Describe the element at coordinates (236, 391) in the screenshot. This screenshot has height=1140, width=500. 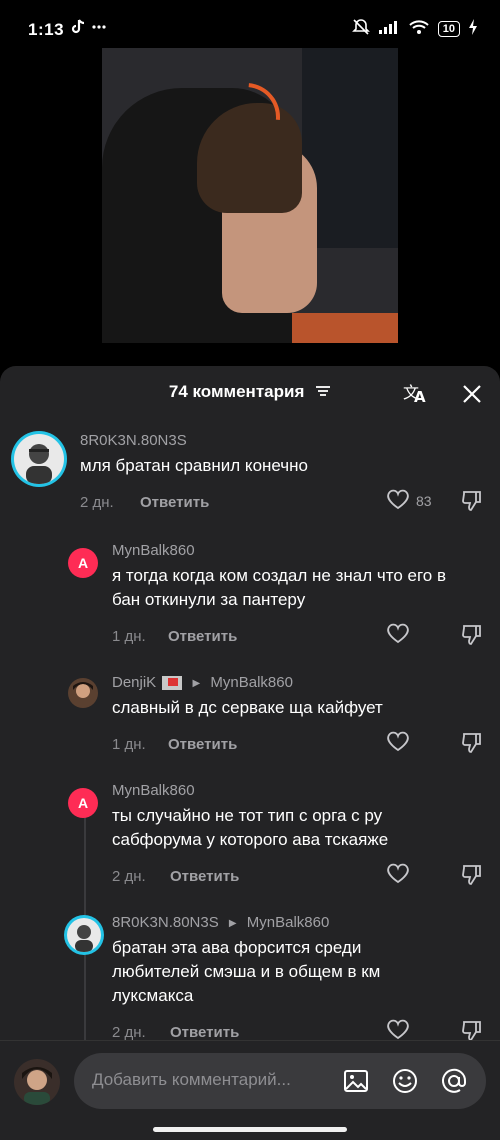
I see `comments-count: 74 комментария` at that location.